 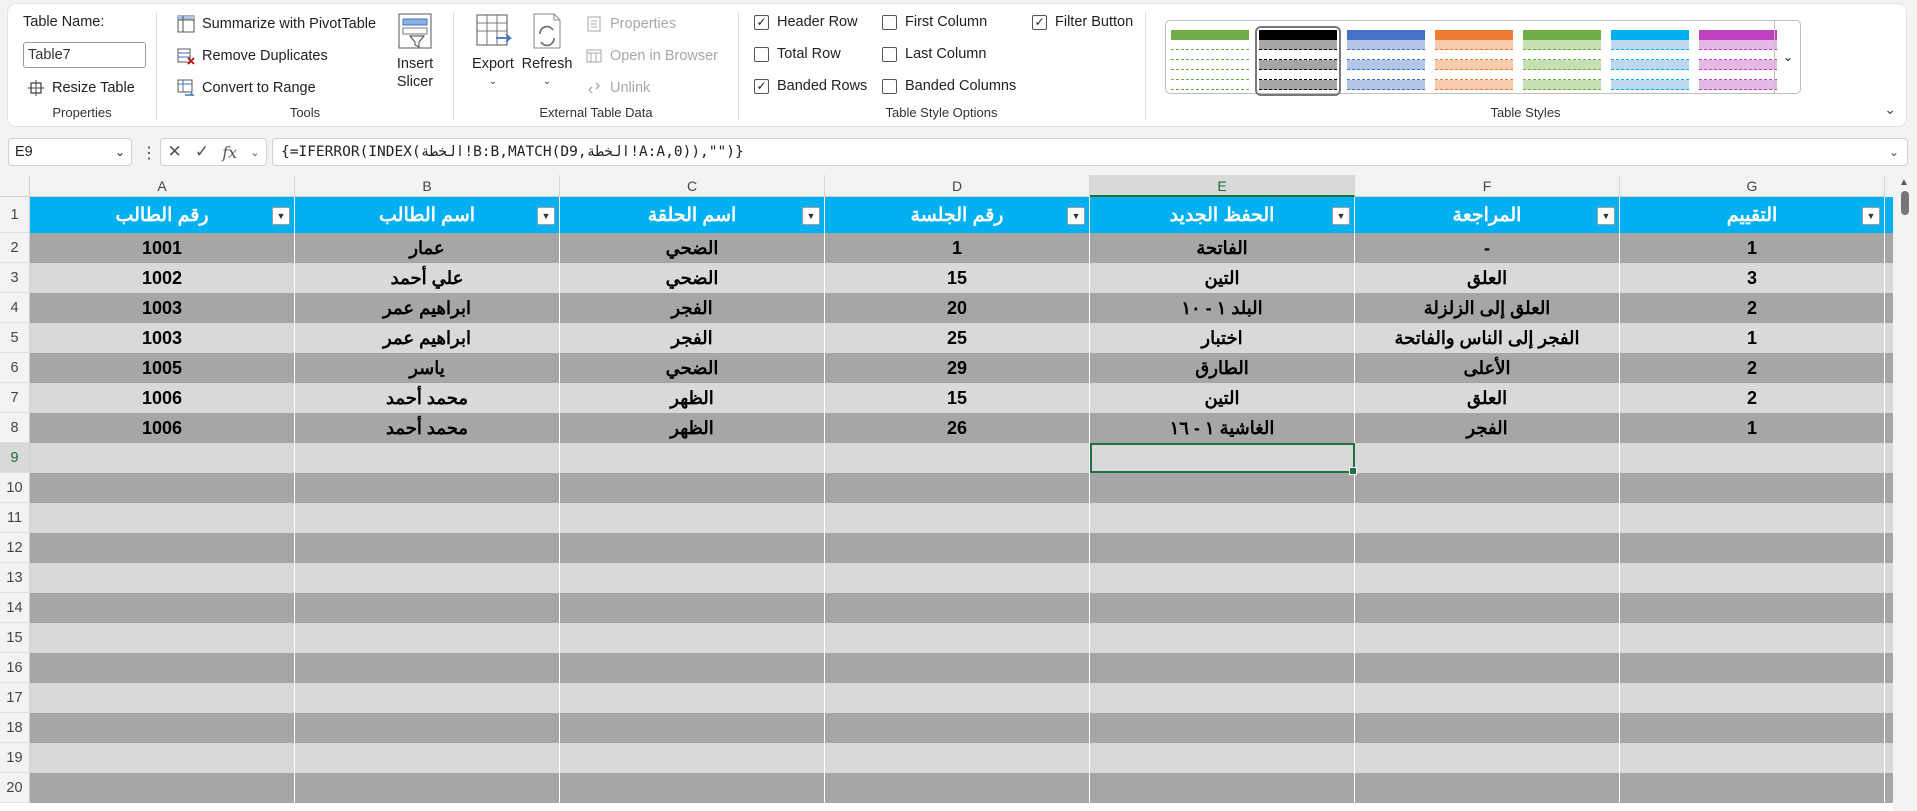 What do you see at coordinates (1752, 186) in the screenshot?
I see `column-header-g: G` at bounding box center [1752, 186].